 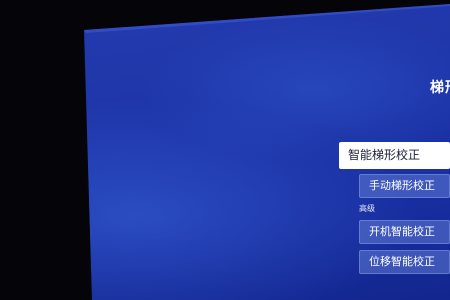 What do you see at coordinates (404, 186) in the screenshot?
I see `manual-keystone-option: 手动梯形校正` at bounding box center [404, 186].